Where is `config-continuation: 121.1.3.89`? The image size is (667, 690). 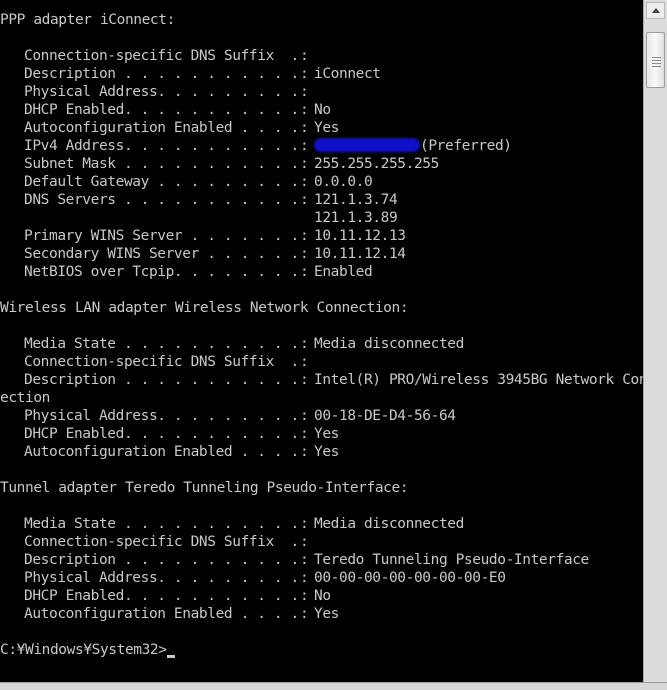
config-continuation: 121.1.3.89 is located at coordinates (321, 218).